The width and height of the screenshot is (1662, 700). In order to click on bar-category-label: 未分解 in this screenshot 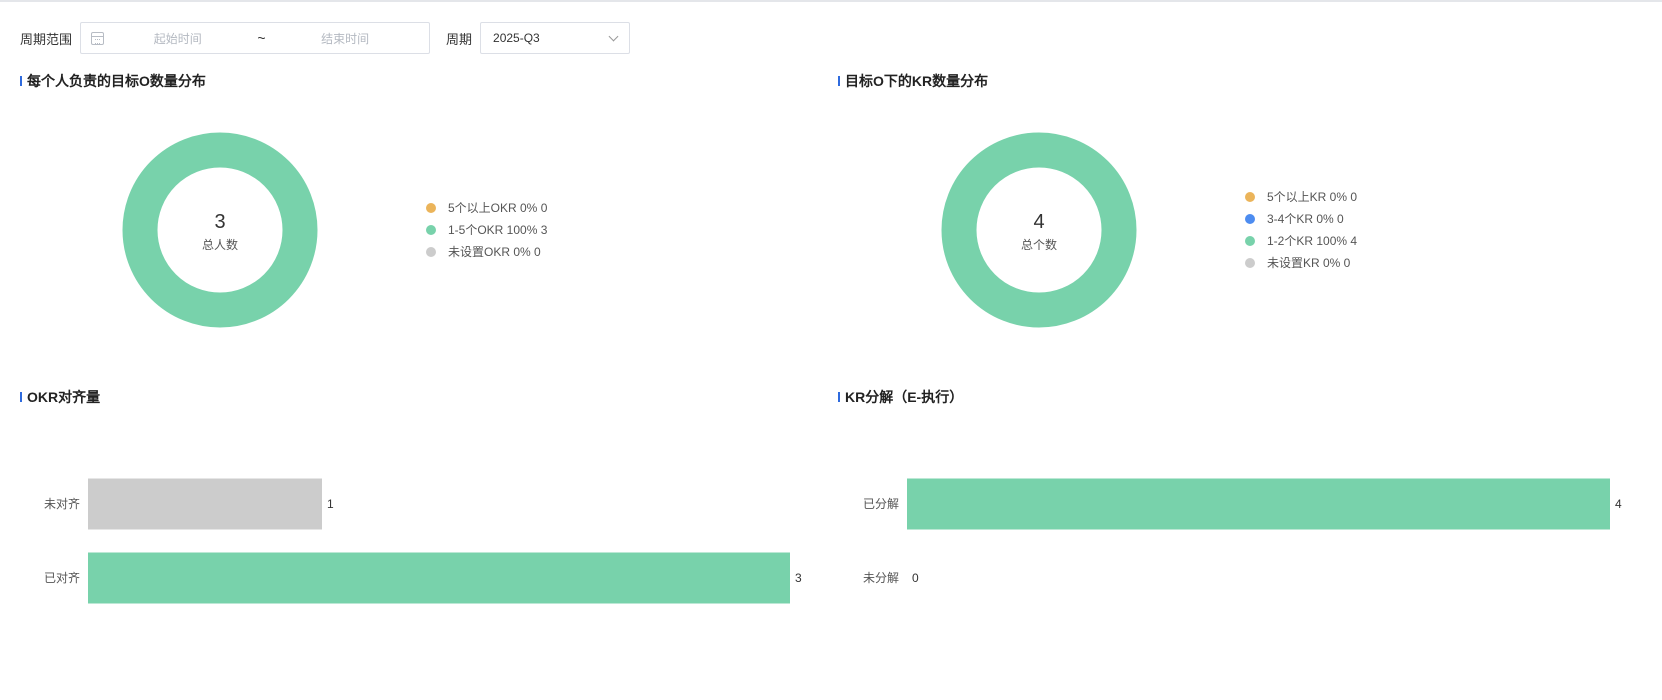, I will do `click(881, 578)`.